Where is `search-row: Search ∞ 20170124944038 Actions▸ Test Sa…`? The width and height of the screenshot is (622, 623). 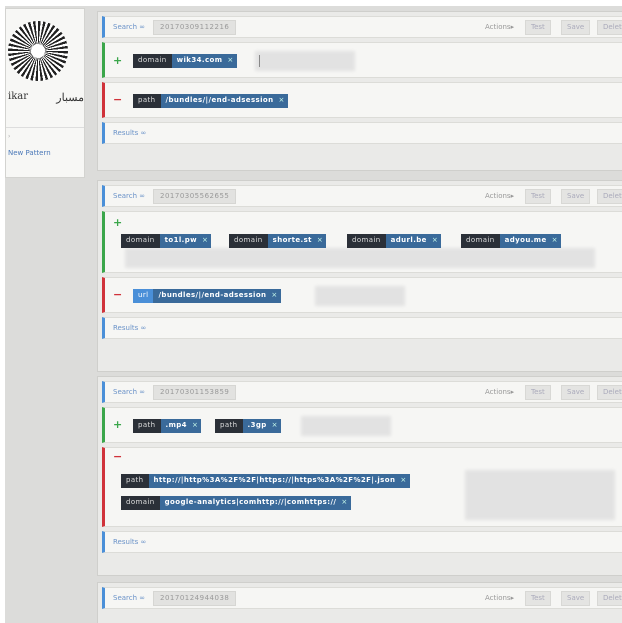 search-row: Search ∞ 20170124944038 Actions▸ Test Sa… is located at coordinates (362, 598).